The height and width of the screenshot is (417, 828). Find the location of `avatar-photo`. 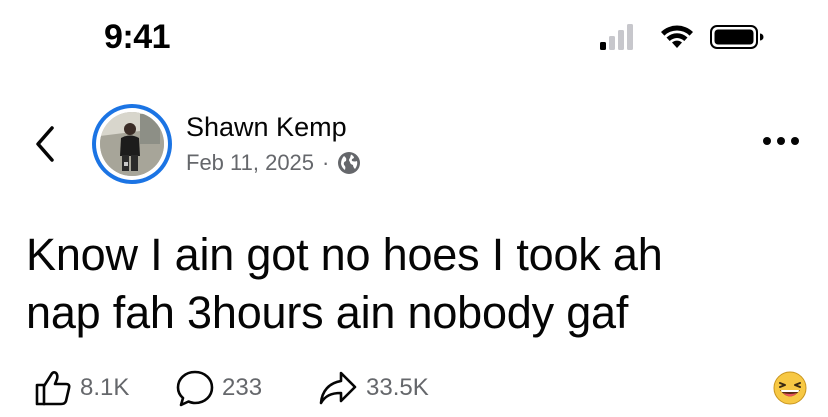

avatar-photo is located at coordinates (132, 144).